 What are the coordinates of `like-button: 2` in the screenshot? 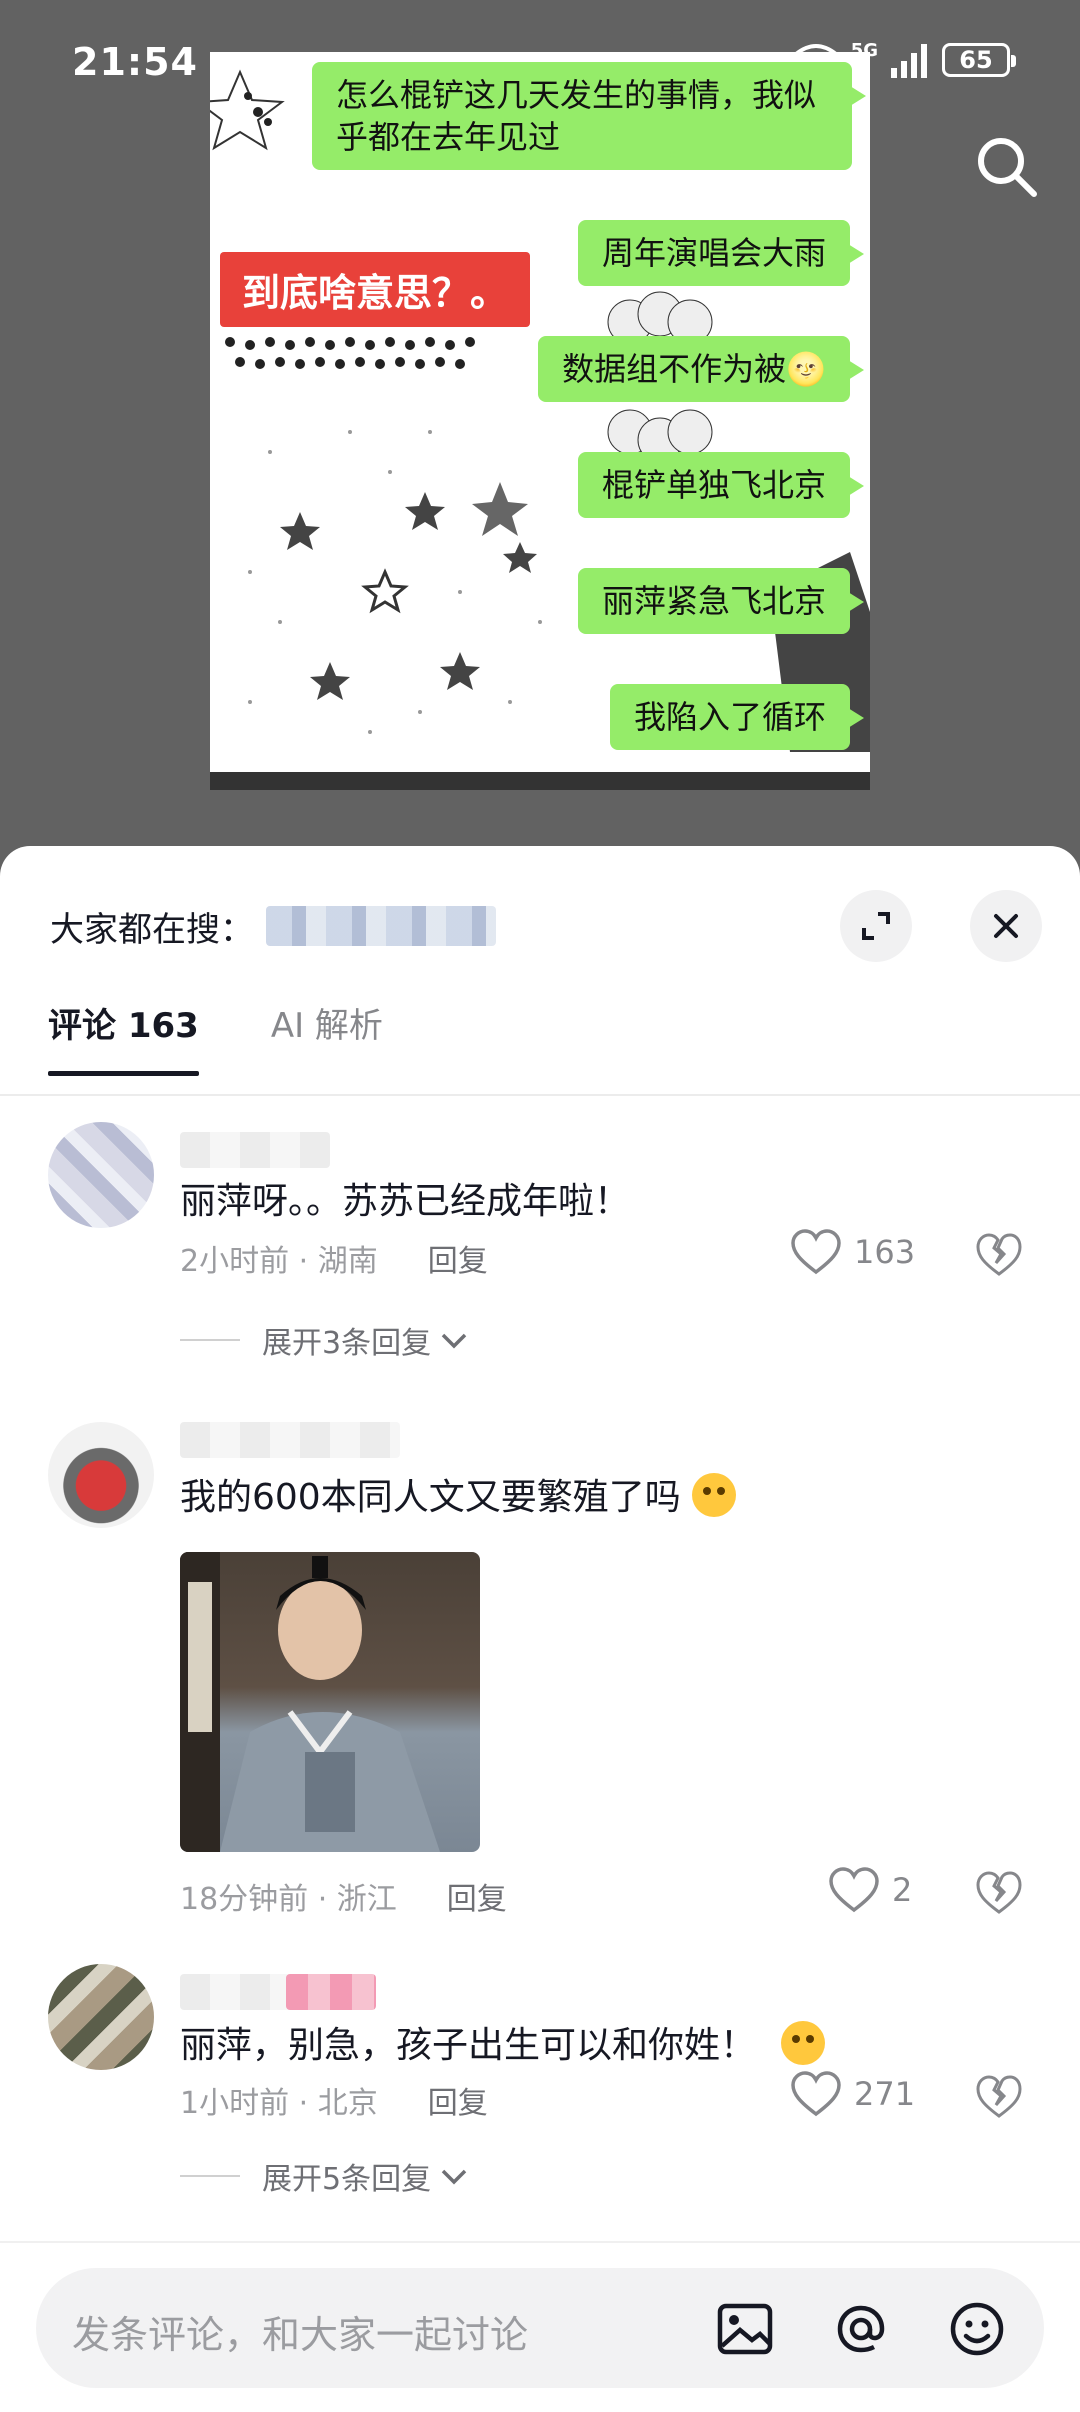 It's located at (870, 1890).